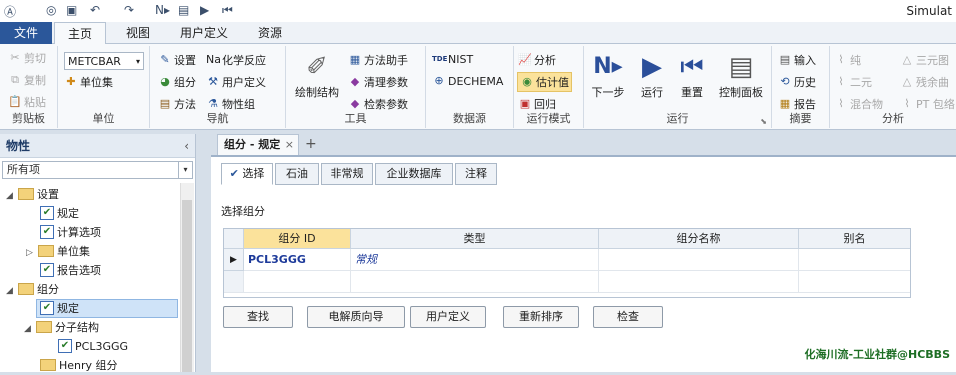 The height and width of the screenshot is (375, 956). What do you see at coordinates (204, 10) in the screenshot?
I see `run-qa-icon: ▶` at bounding box center [204, 10].